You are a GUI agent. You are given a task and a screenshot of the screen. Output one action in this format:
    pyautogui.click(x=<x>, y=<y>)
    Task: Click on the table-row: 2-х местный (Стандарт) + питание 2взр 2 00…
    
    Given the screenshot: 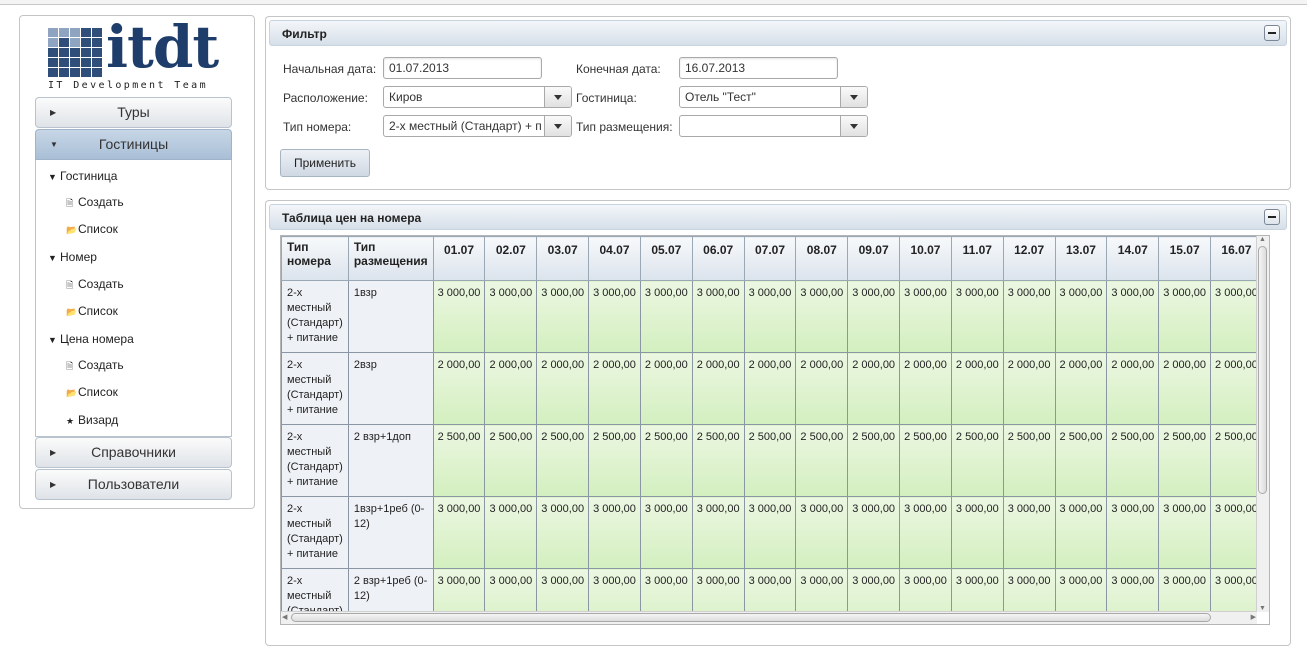 What is the action you would take?
    pyautogui.click(x=769, y=388)
    